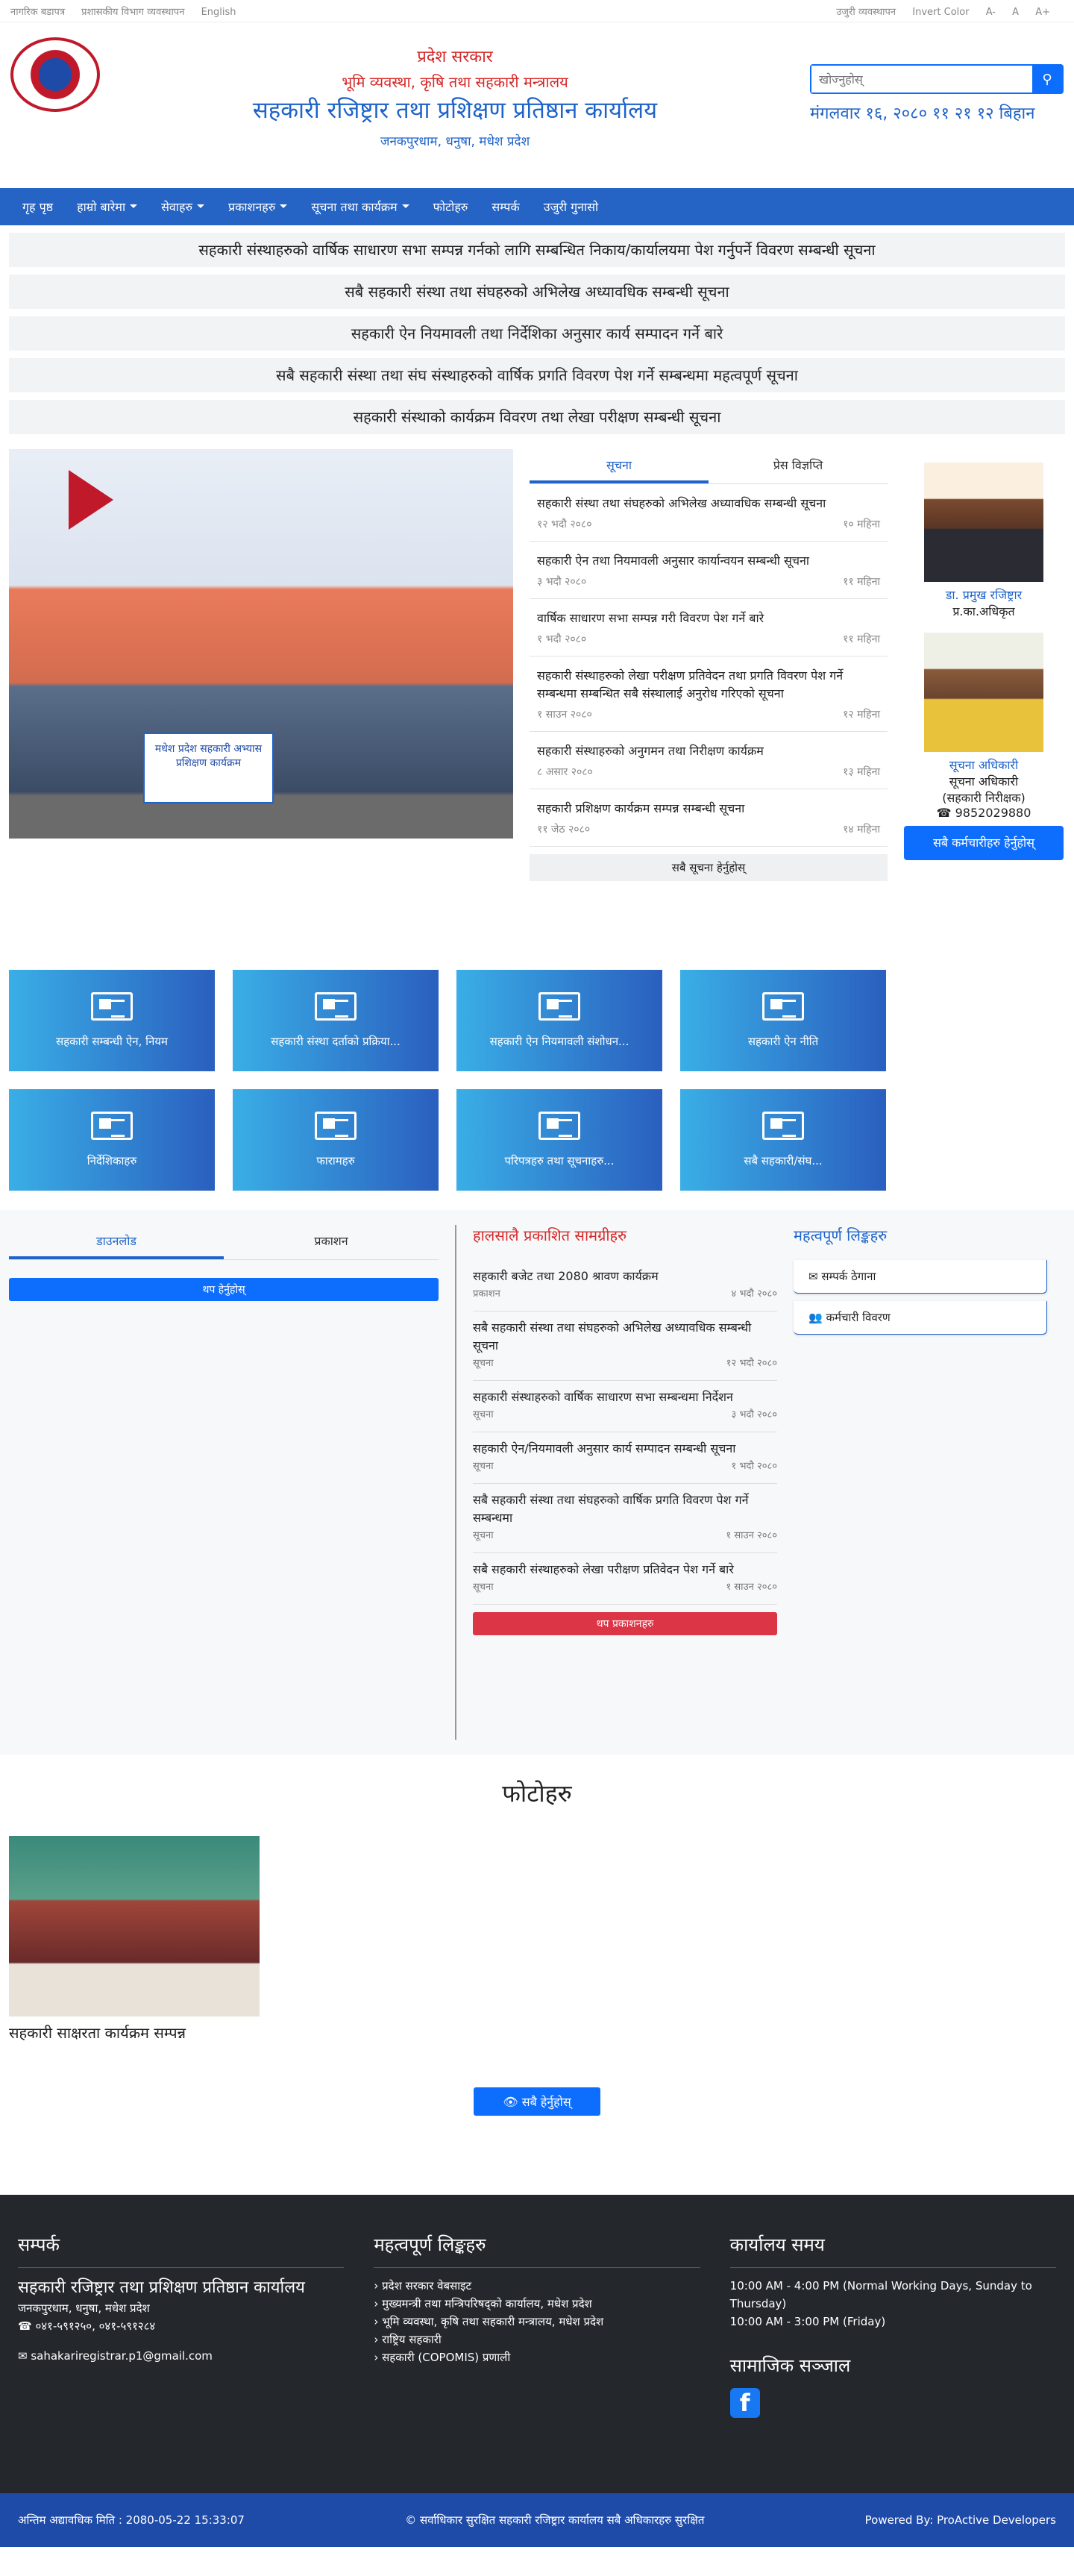  I want to click on nav-about: हाम्रो बारेमा, so click(107, 207).